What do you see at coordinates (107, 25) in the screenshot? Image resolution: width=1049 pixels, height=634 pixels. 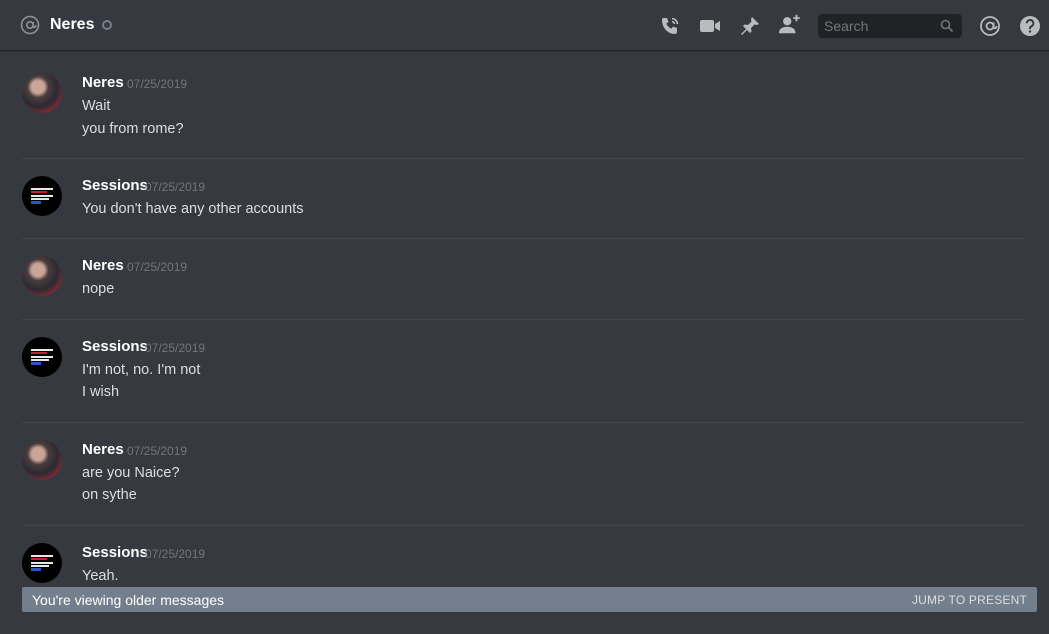 I see `status-icon` at bounding box center [107, 25].